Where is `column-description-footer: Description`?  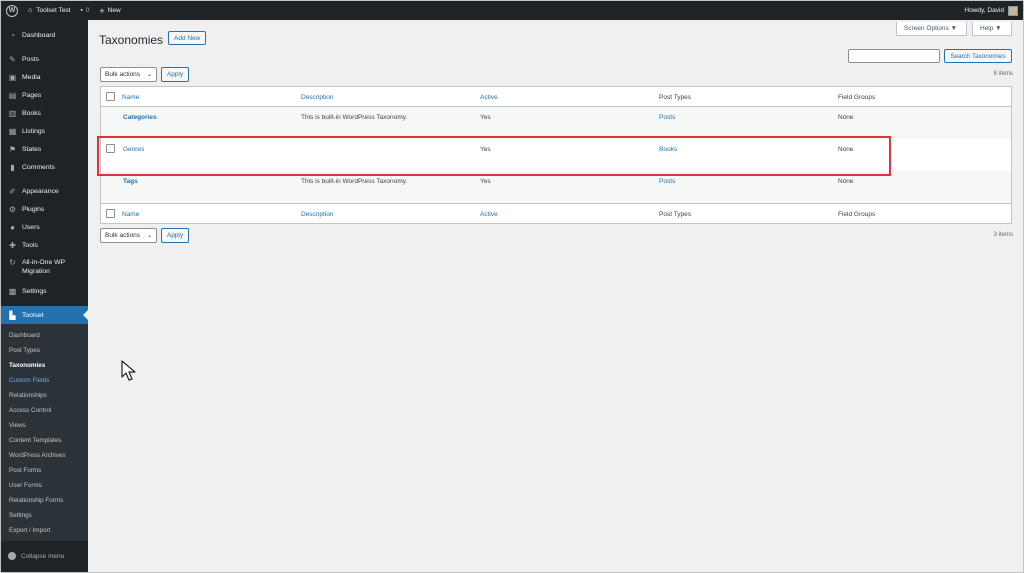 column-description-footer: Description is located at coordinates (317, 214).